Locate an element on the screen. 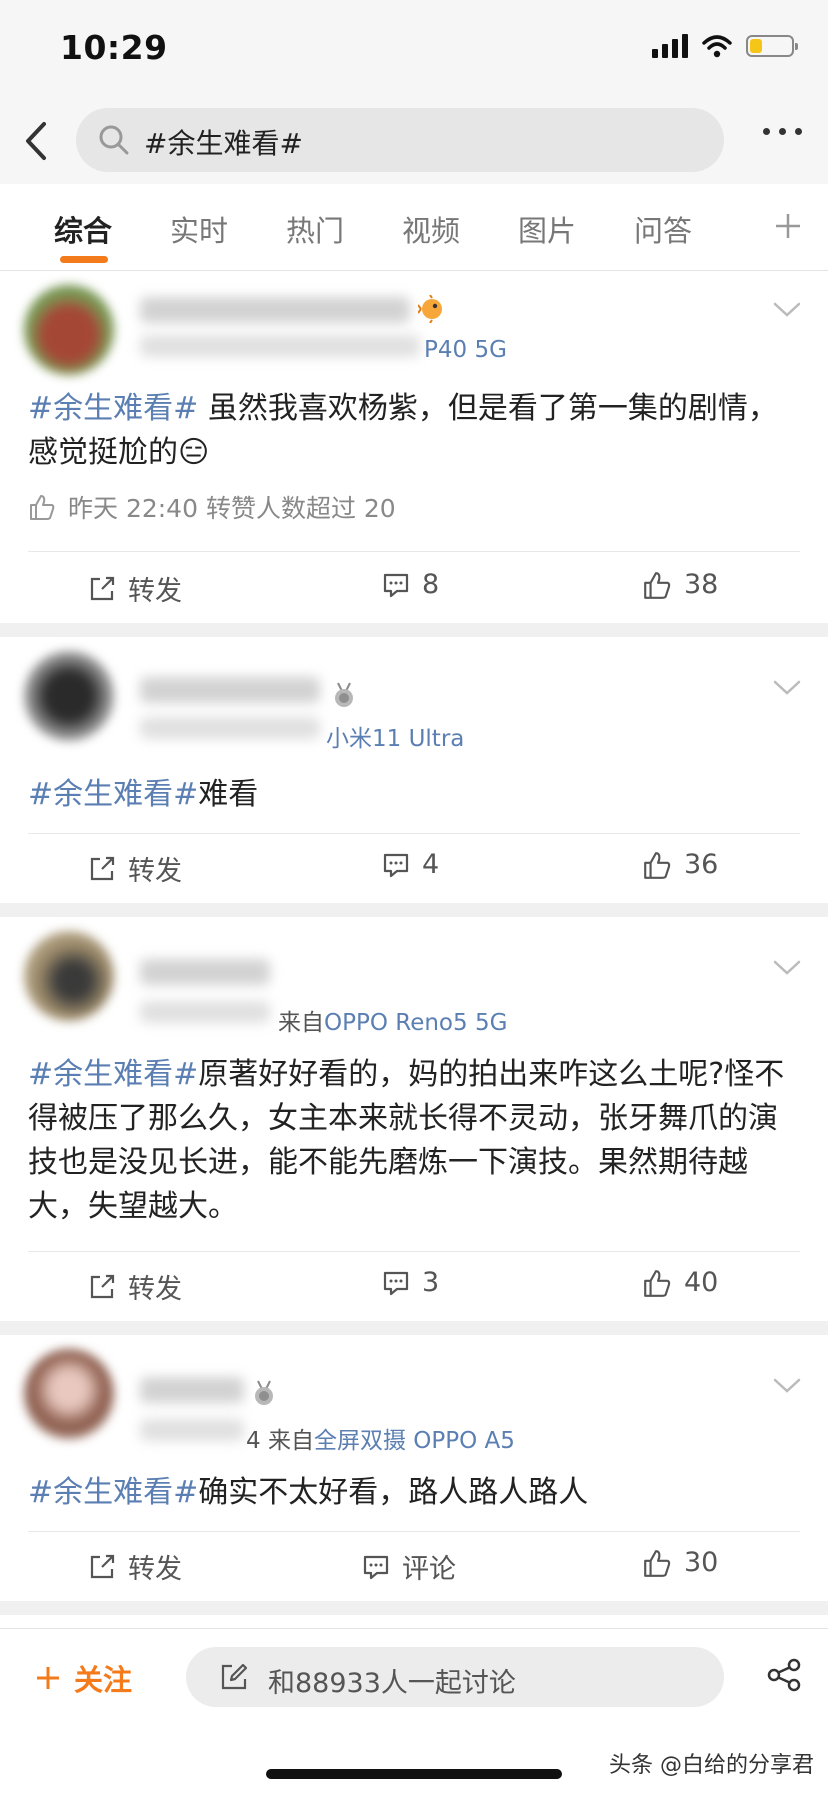 The height and width of the screenshot is (1793, 828). battery-level is located at coordinates (756, 46).